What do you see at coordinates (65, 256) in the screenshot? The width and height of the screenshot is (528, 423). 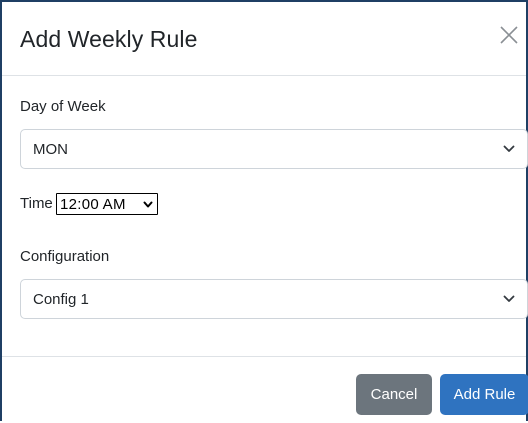 I see `configuration-label: Configuration` at bounding box center [65, 256].